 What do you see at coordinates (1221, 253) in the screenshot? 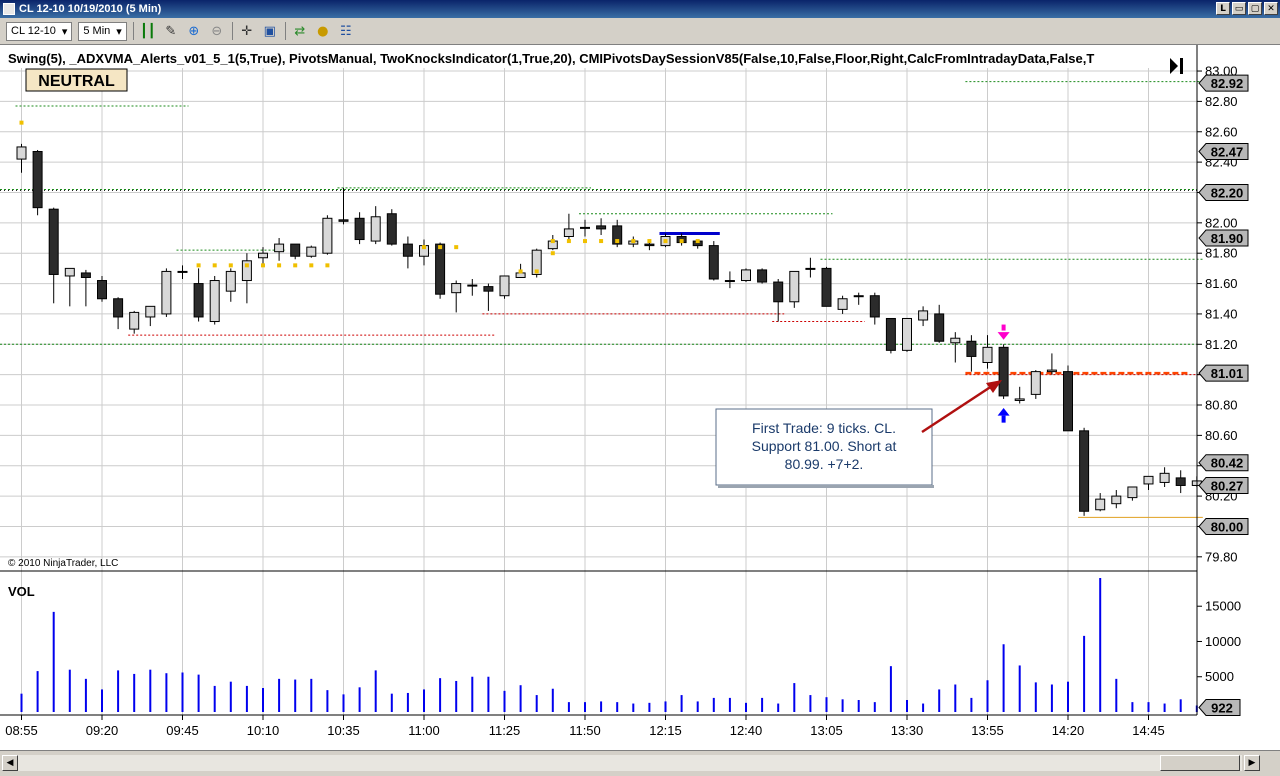
I see `price-tick-label: 81.80` at bounding box center [1221, 253].